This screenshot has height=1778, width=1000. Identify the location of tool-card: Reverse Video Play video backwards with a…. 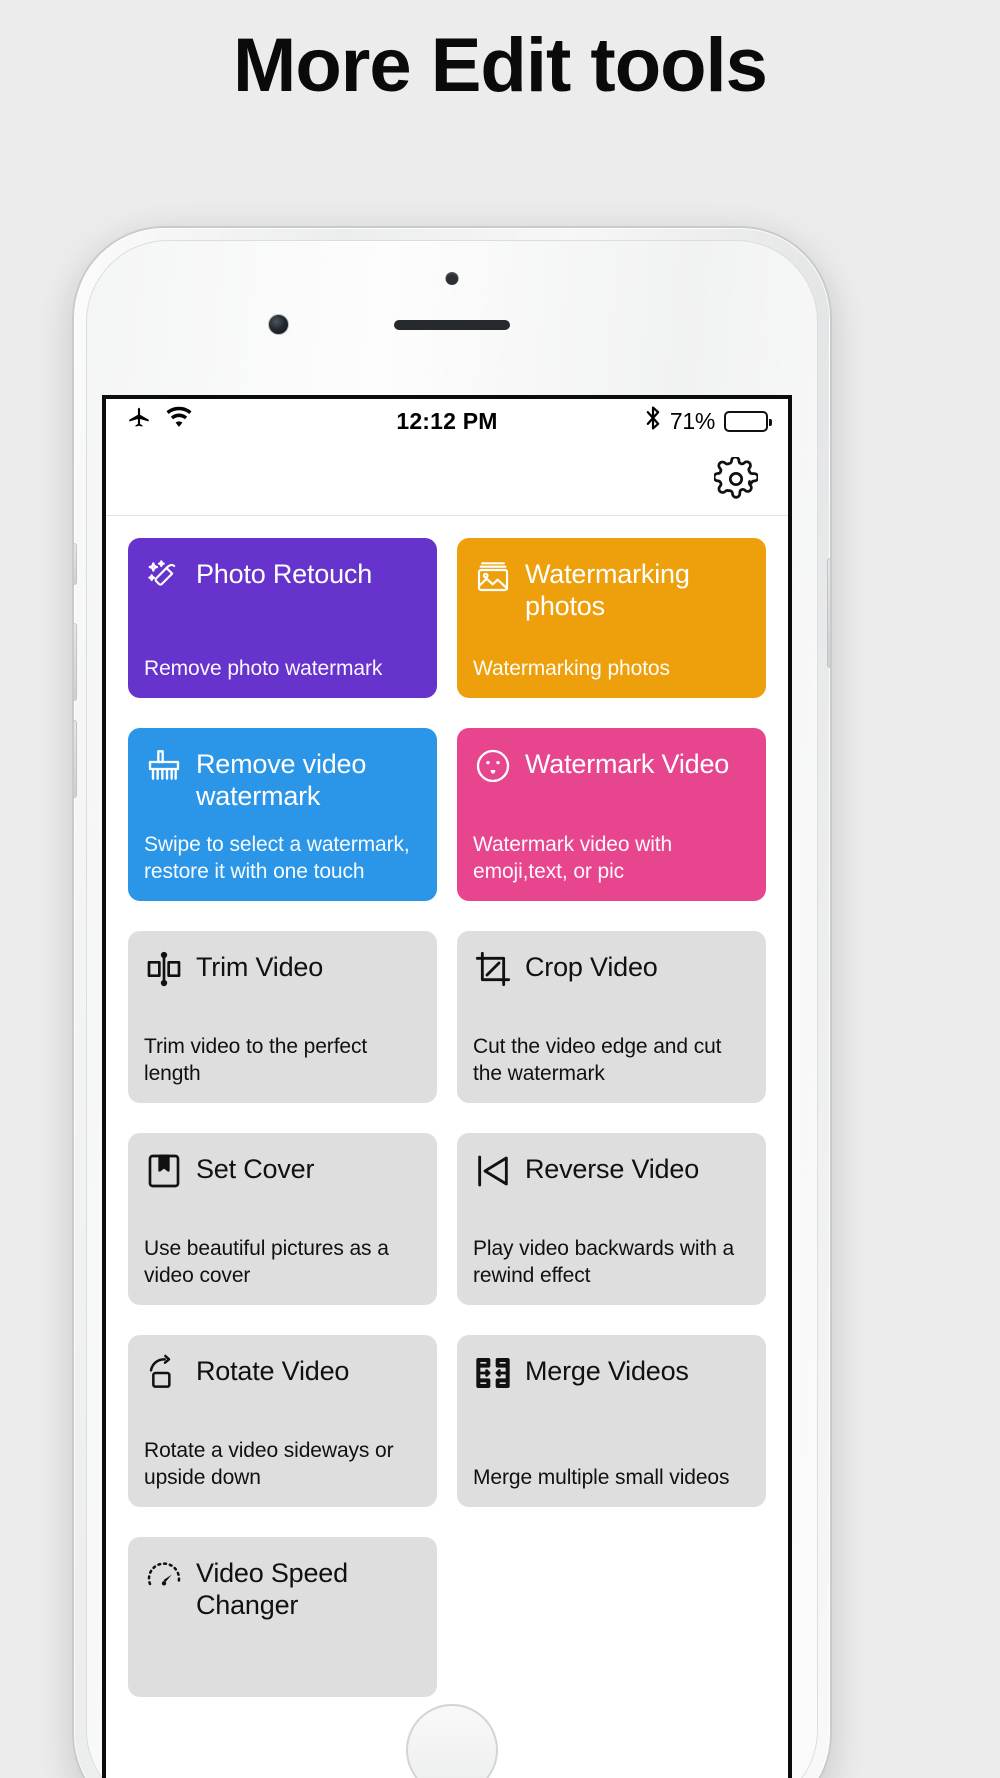
(611, 1219).